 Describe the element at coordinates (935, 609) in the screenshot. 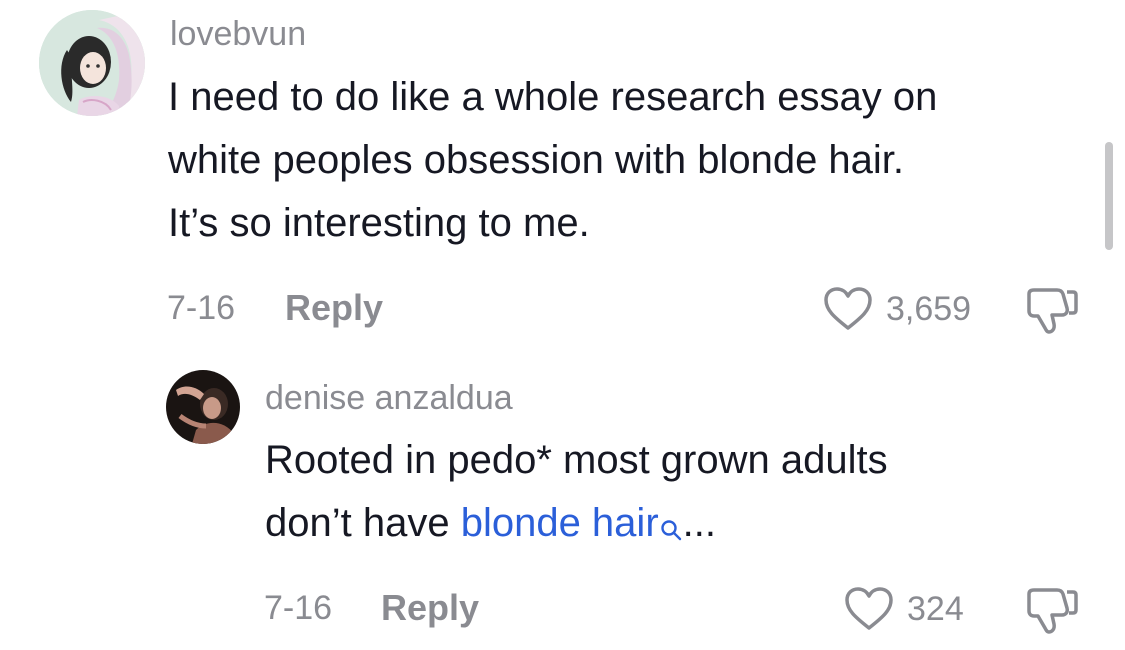

I see `like-count: 324` at that location.